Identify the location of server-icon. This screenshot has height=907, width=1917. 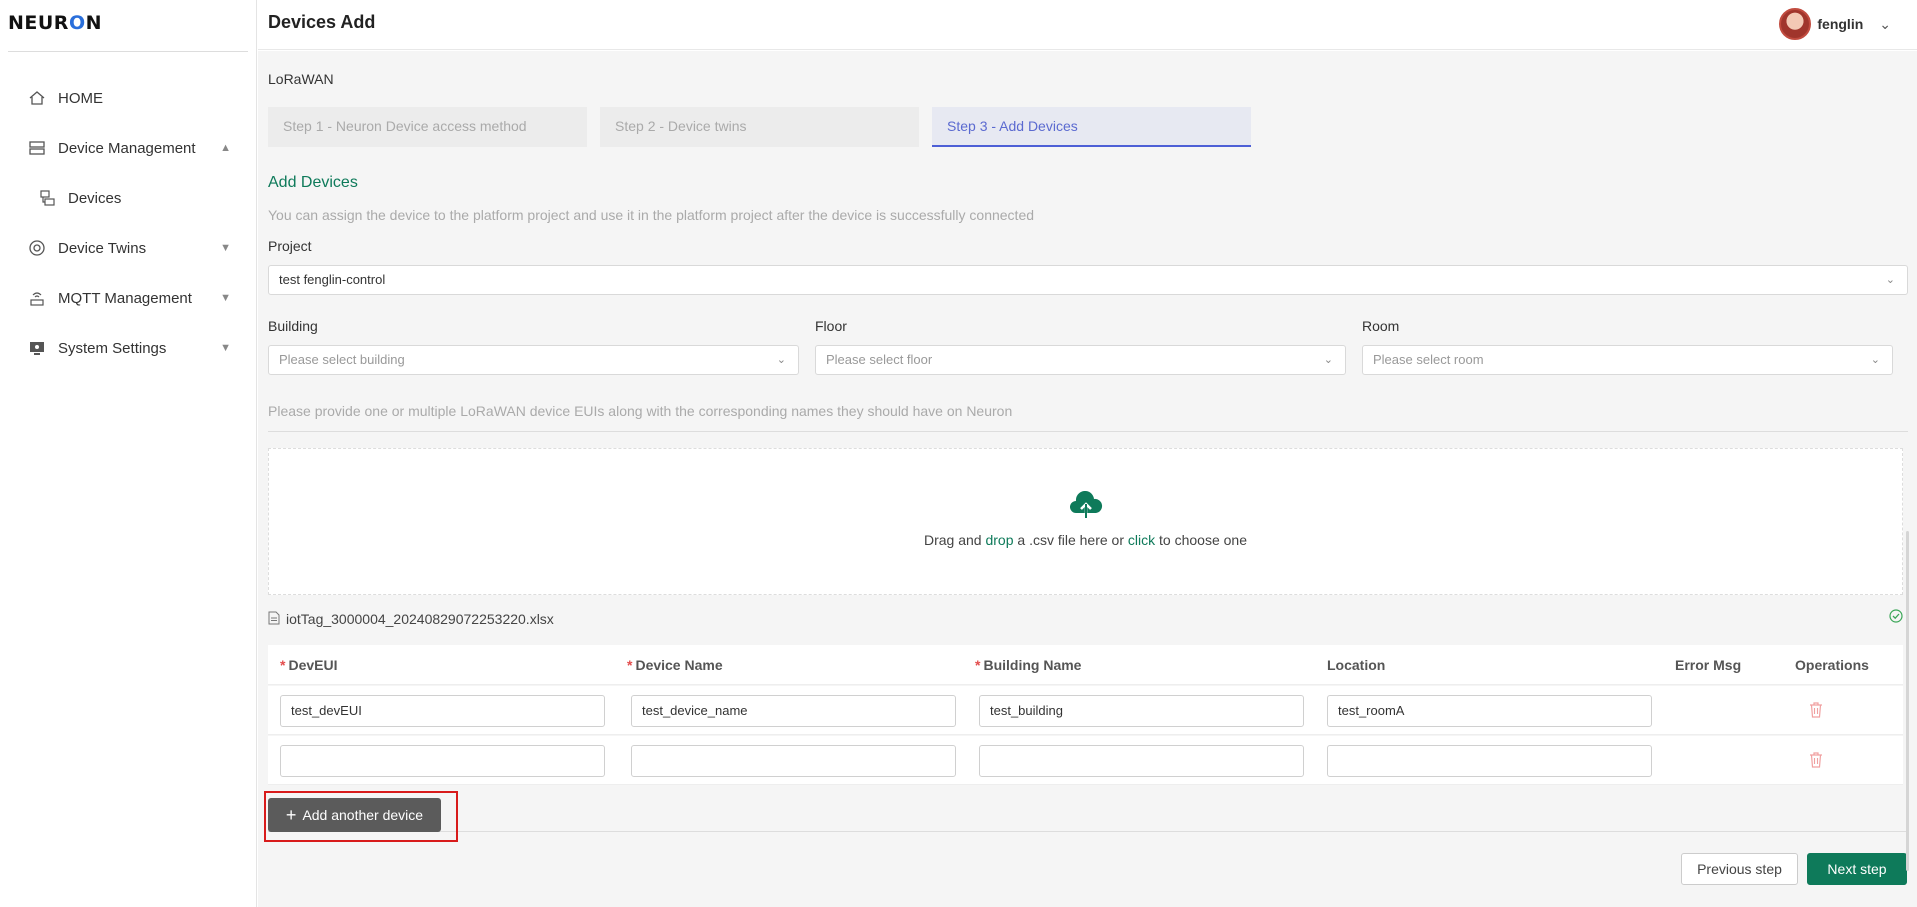
(37, 148).